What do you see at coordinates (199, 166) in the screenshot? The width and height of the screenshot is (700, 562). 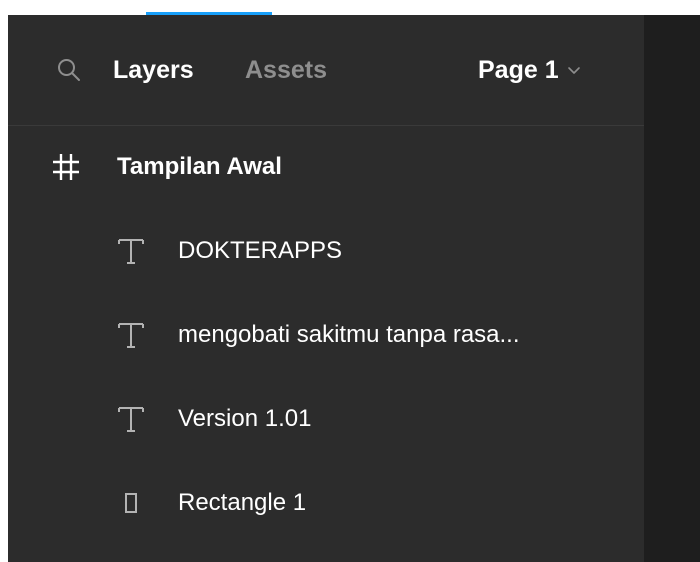 I see `layer-name: Tampilan Awal` at bounding box center [199, 166].